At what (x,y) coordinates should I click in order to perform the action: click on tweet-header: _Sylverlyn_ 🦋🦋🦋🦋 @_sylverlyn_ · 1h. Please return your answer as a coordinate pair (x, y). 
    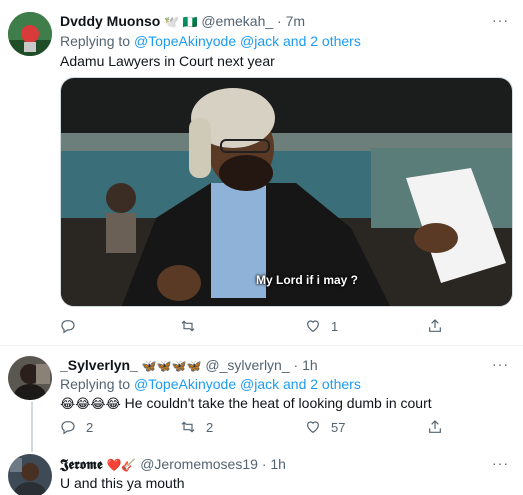
    Looking at the image, I should click on (189, 365).